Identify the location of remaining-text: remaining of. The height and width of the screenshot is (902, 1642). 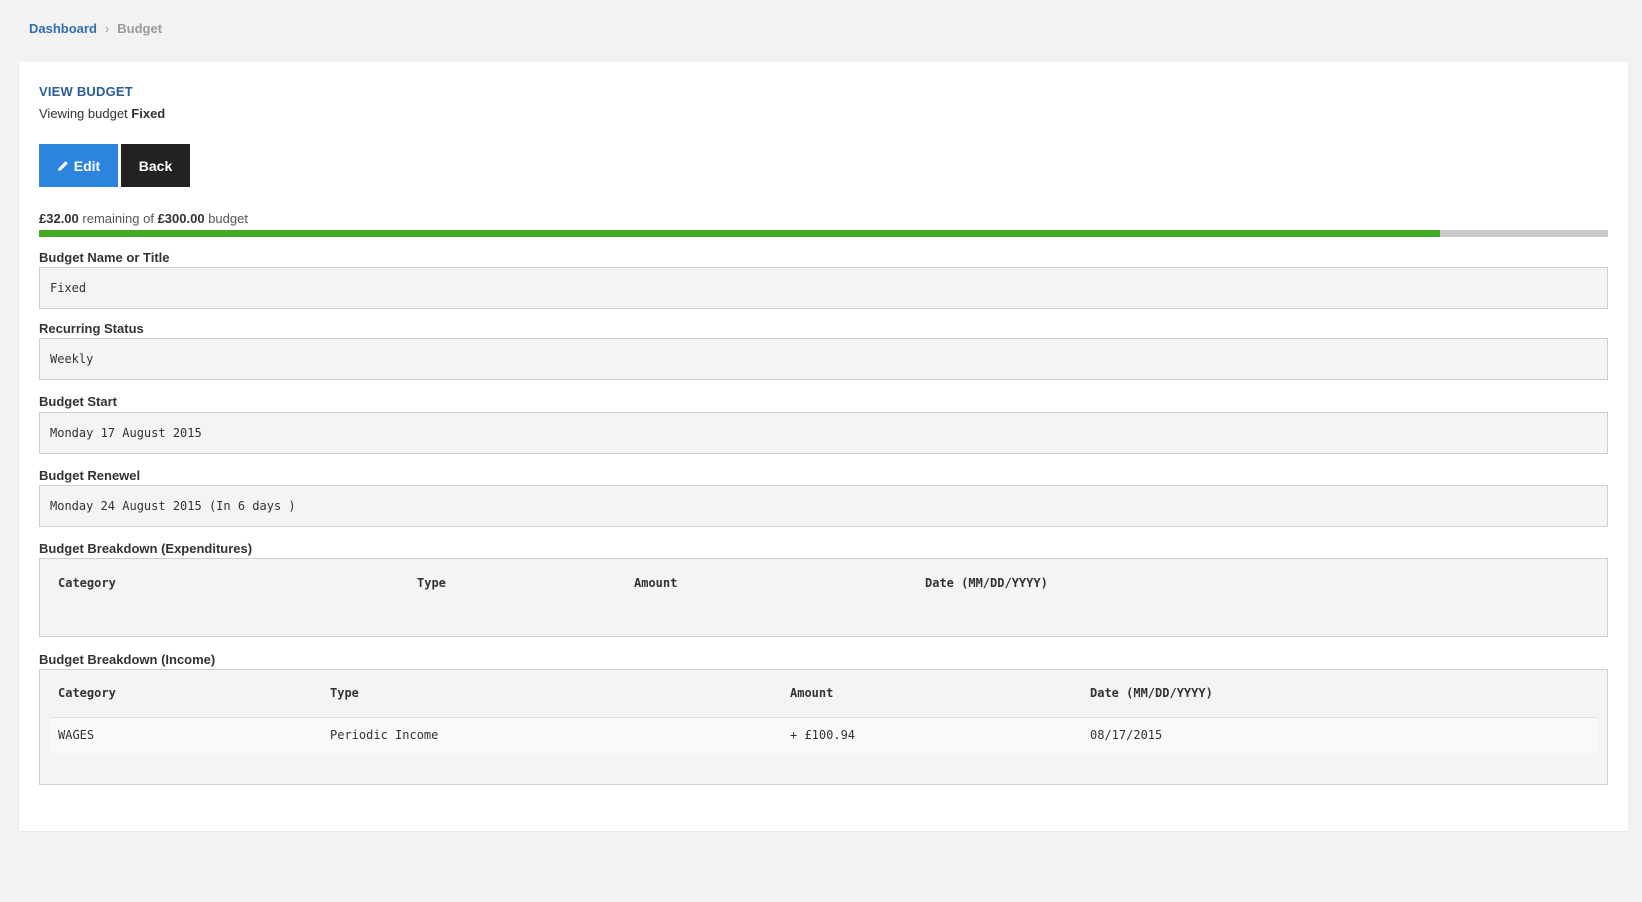
(118, 218).